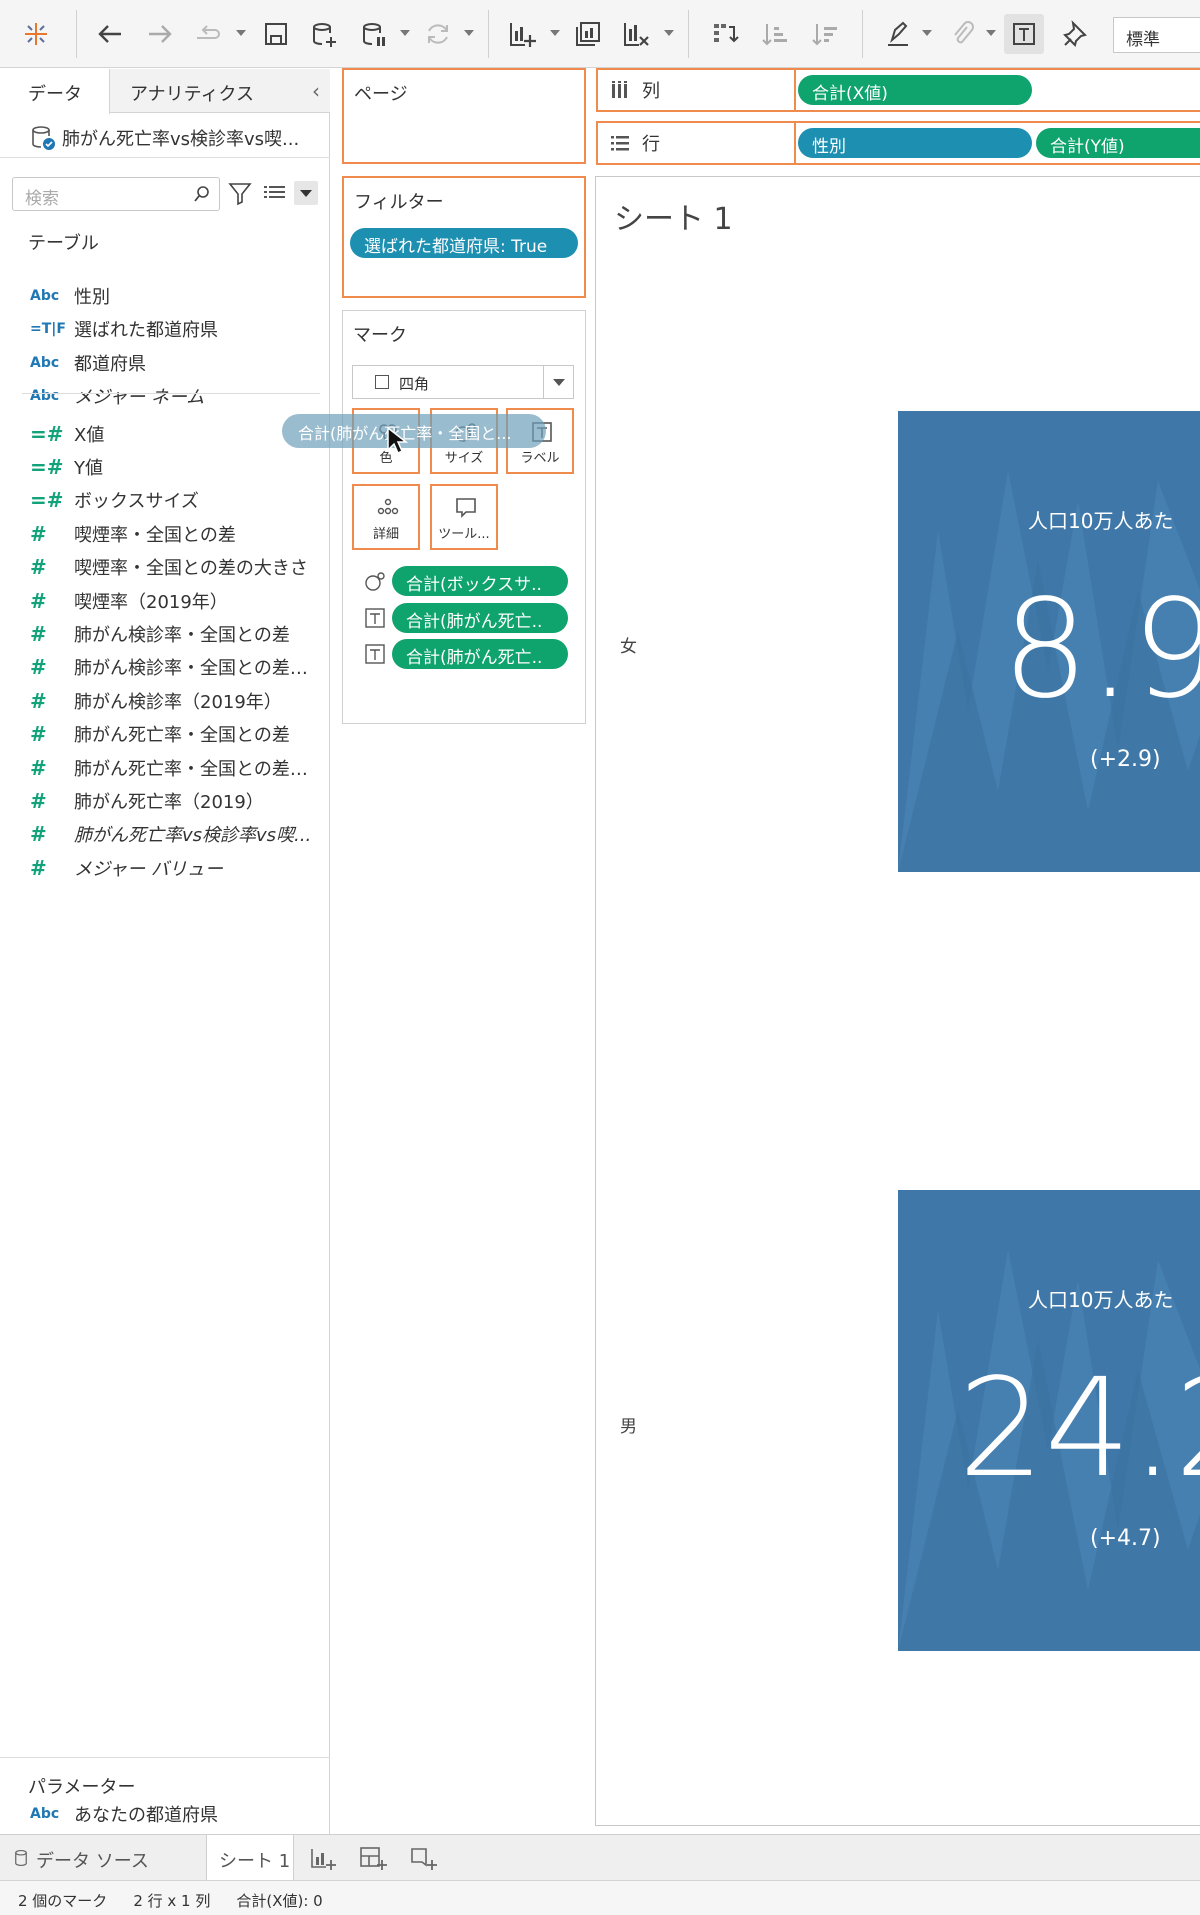  Describe the element at coordinates (915, 143) in the screenshot. I see `rows-pill-gender: 性別` at that location.